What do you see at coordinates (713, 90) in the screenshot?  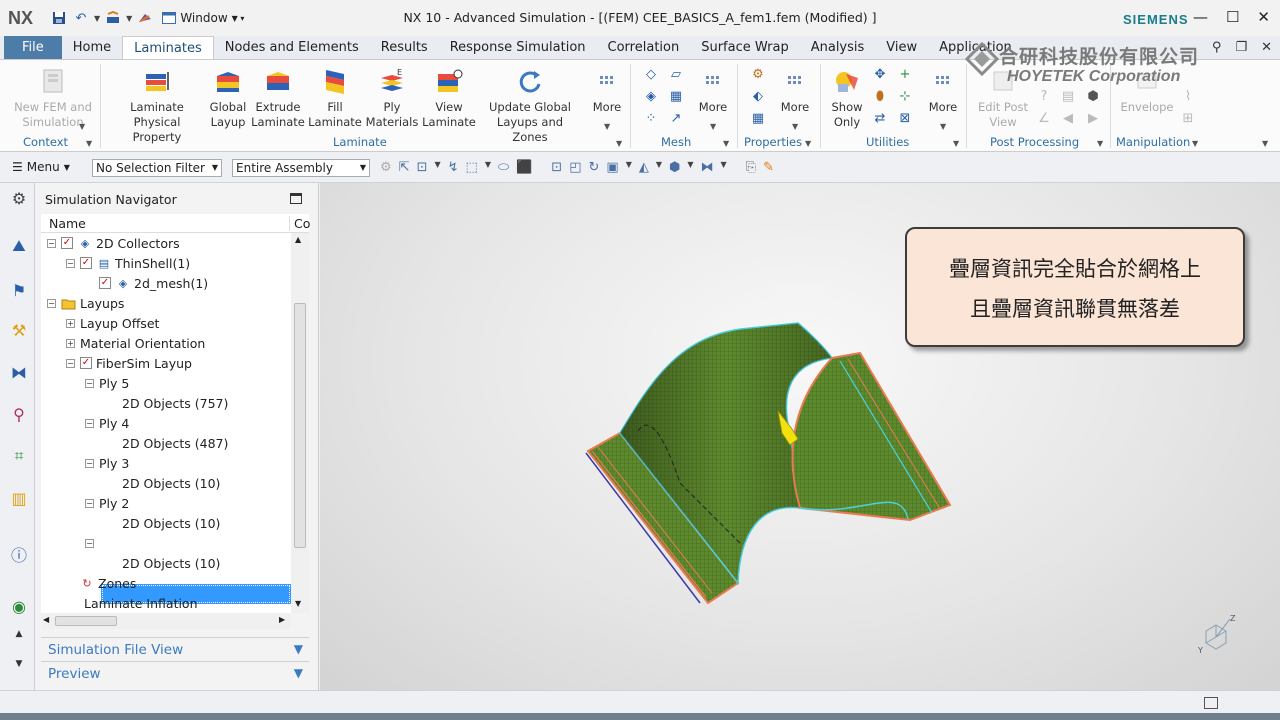 I see `mesh-more-button: More` at bounding box center [713, 90].